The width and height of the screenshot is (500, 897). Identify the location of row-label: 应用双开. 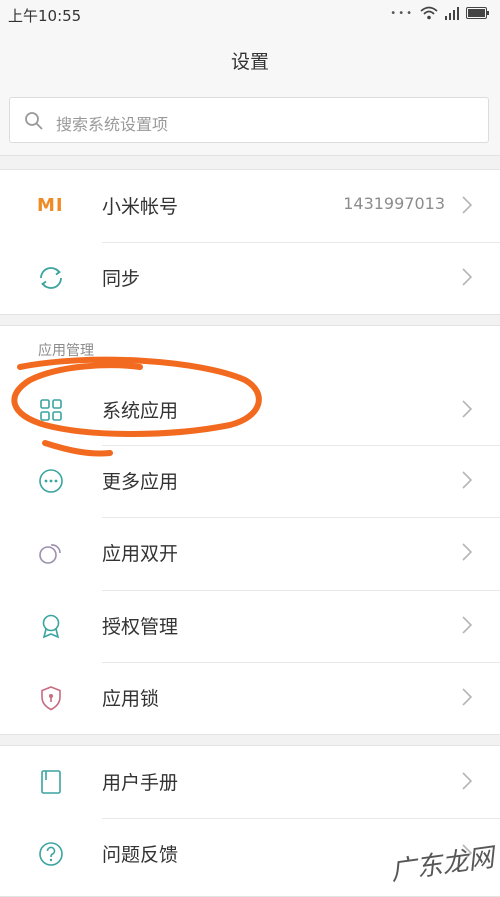
(140, 554).